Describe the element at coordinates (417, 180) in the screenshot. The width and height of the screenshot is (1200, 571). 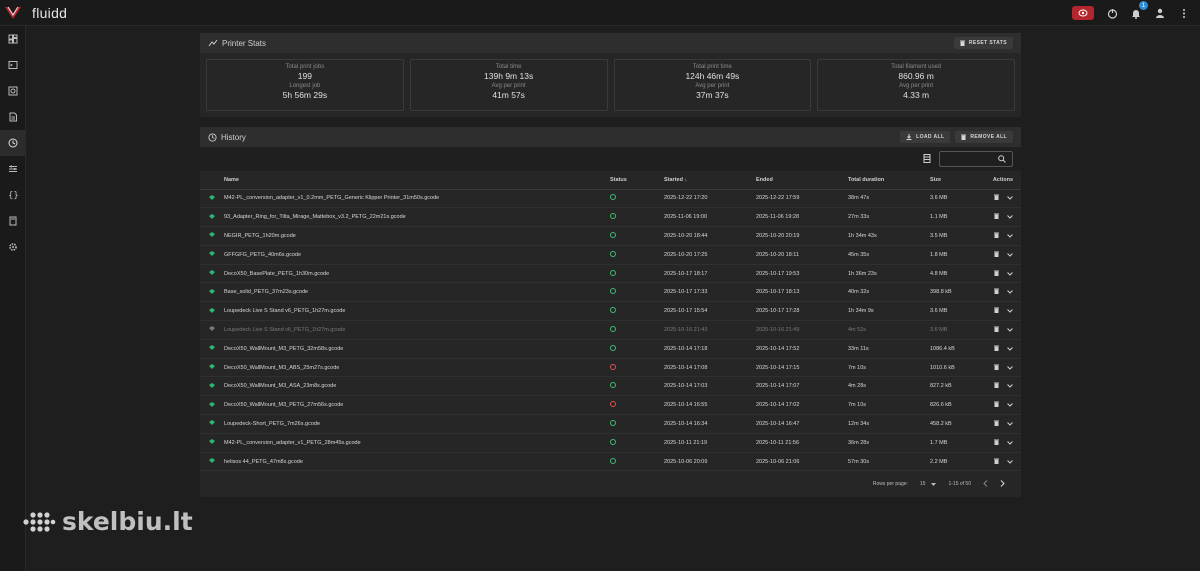
I see `col-name: Name` at that location.